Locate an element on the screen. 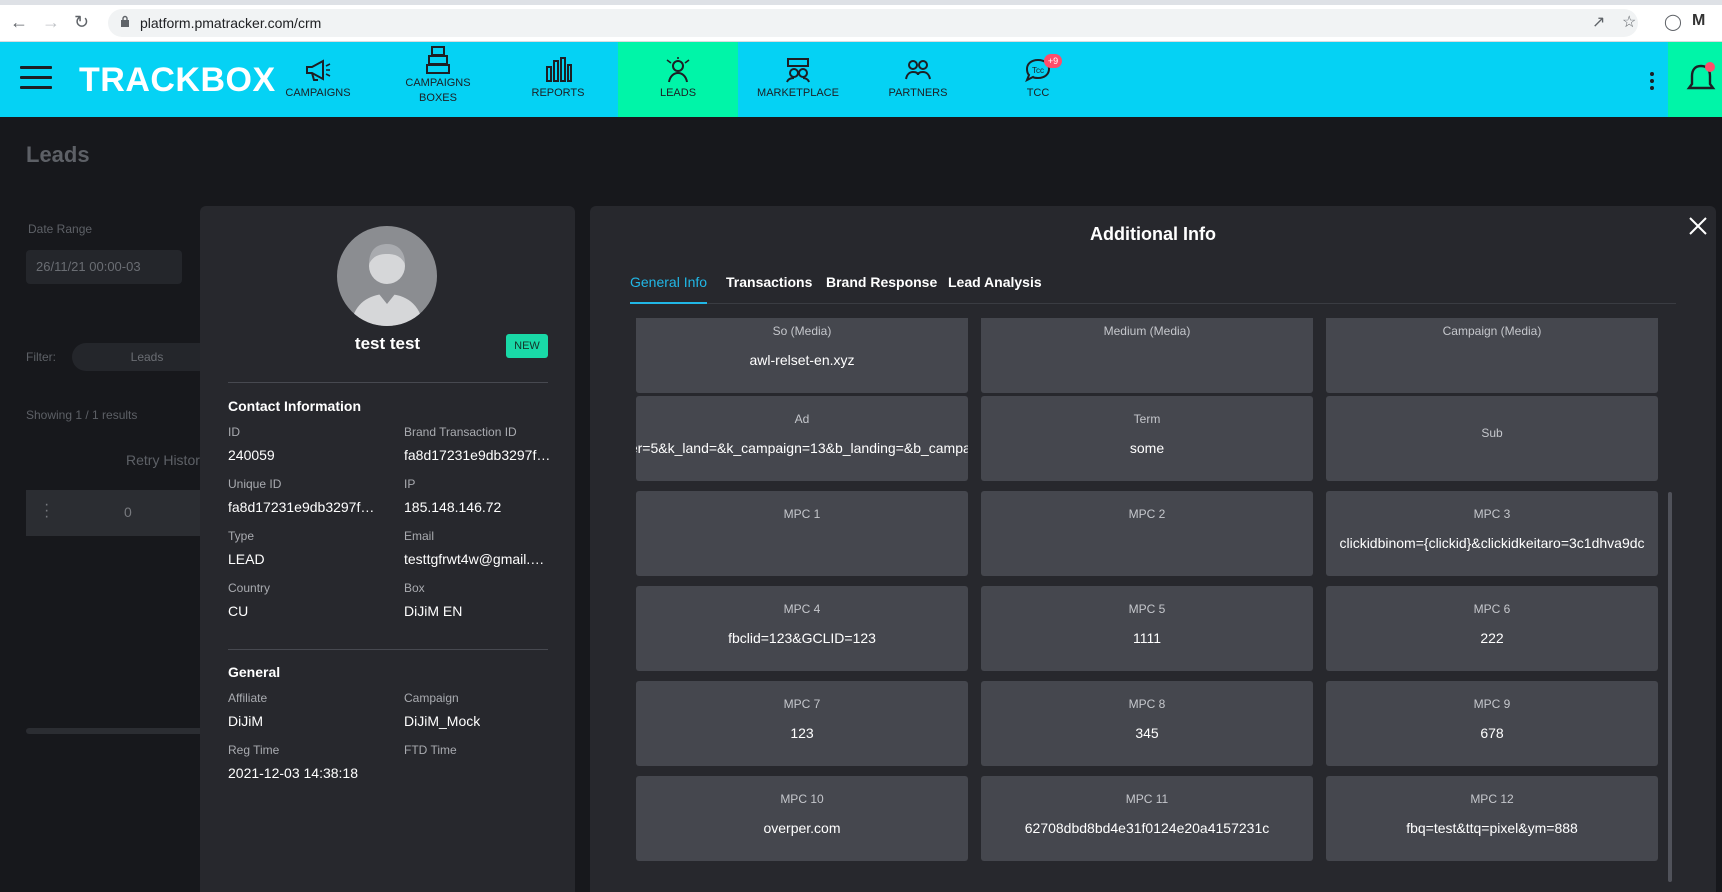 Image resolution: width=1722 pixels, height=892 pixels. card-value: awl-relset-en.xyz is located at coordinates (802, 360).